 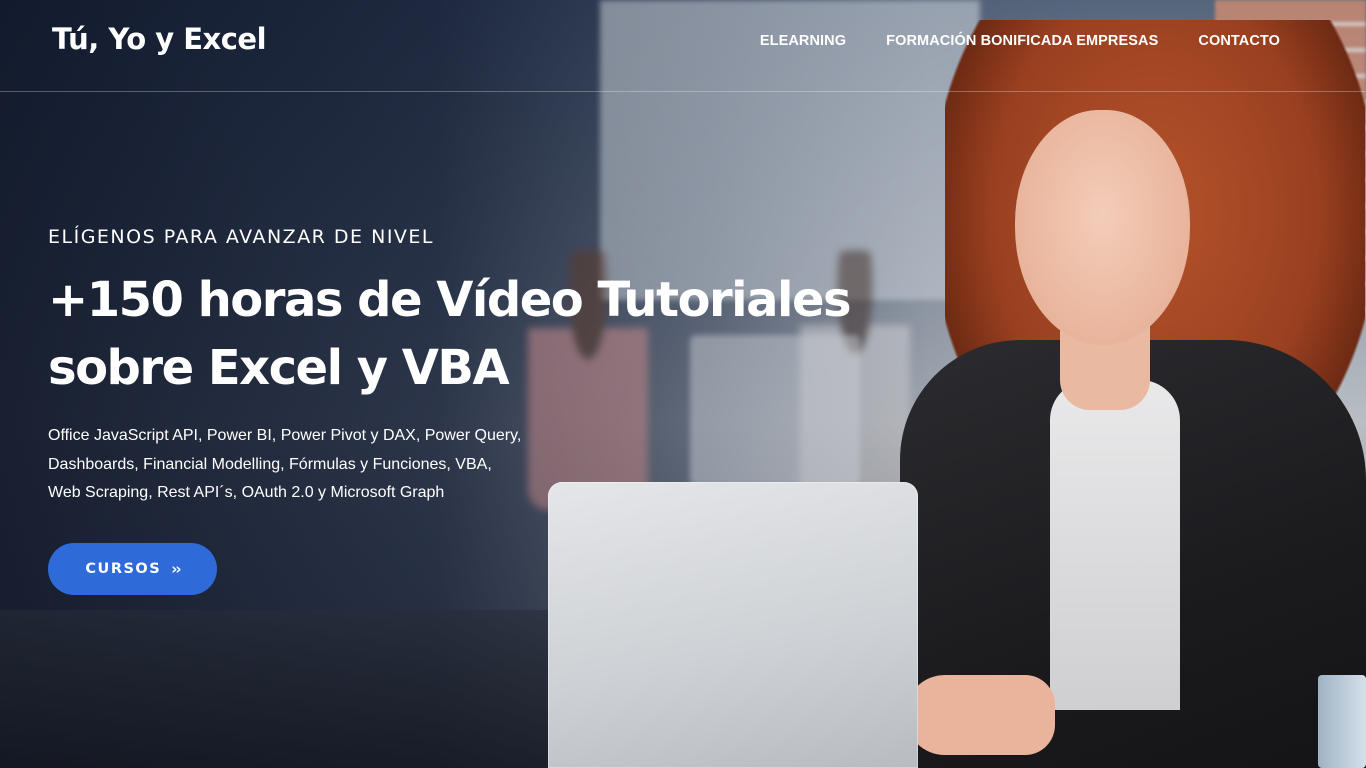 I want to click on nav-link-formacion-bonificada: FORMACIÓN BONIFICADA EMPRESAS, so click(x=1022, y=41).